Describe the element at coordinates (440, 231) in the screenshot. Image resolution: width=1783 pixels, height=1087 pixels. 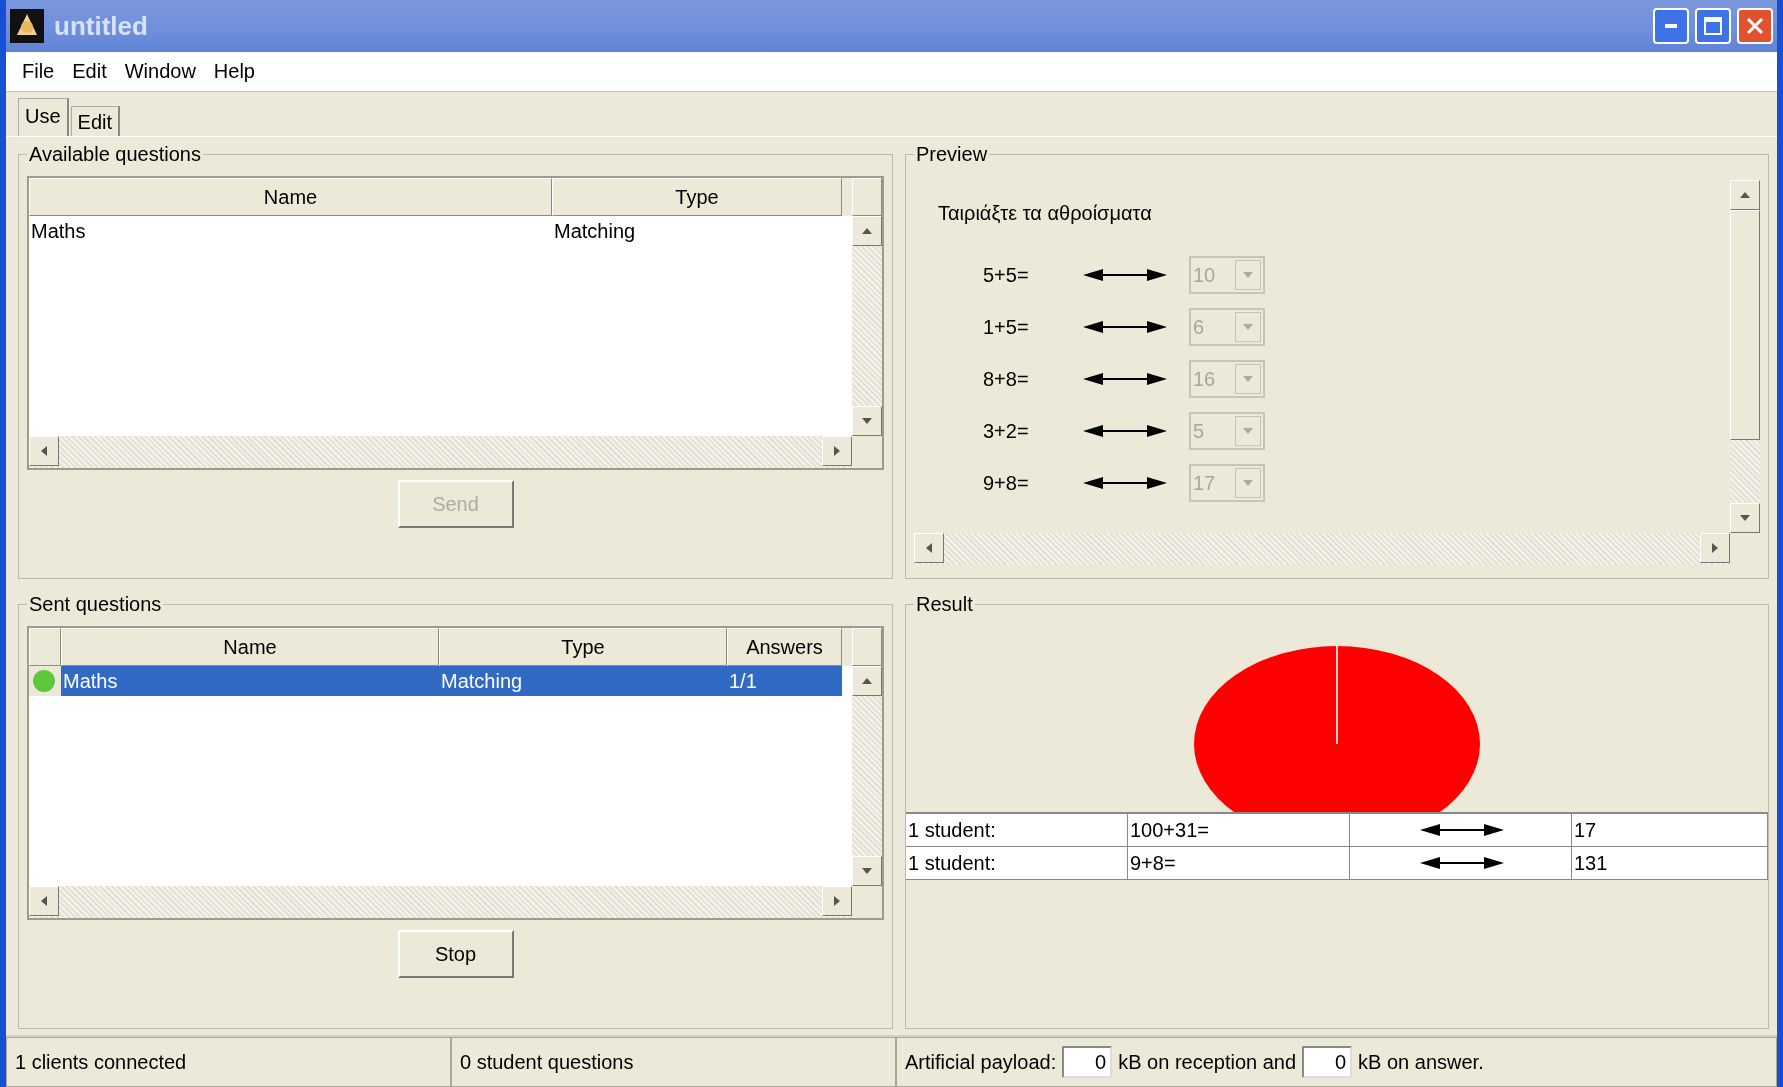
I see `table-row: Maths Matching` at that location.